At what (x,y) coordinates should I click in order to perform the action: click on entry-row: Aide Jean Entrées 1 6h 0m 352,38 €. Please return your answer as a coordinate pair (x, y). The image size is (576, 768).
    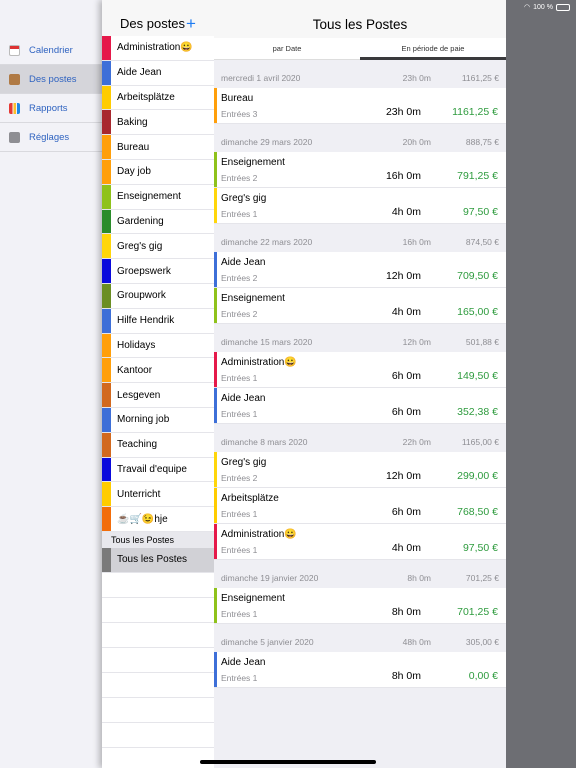
    Looking at the image, I should click on (360, 406).